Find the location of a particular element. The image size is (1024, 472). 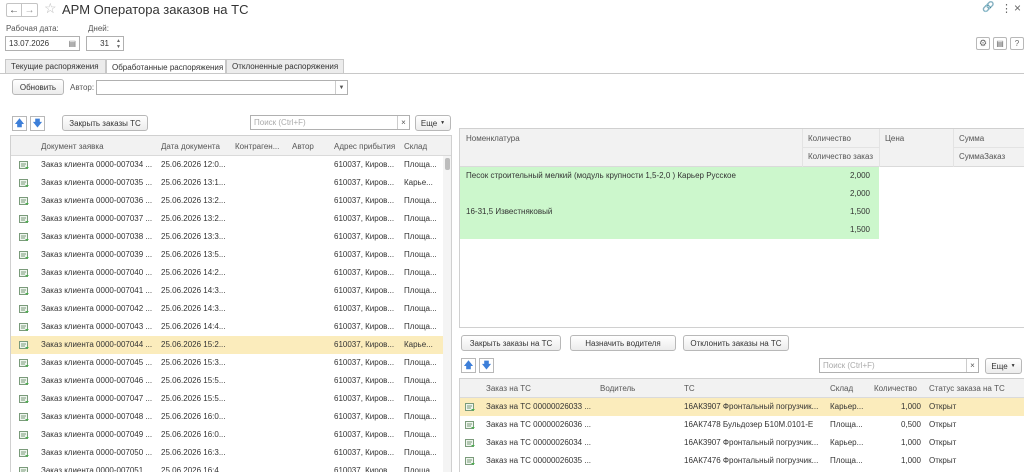

col-ts: ТС is located at coordinates (753, 388).